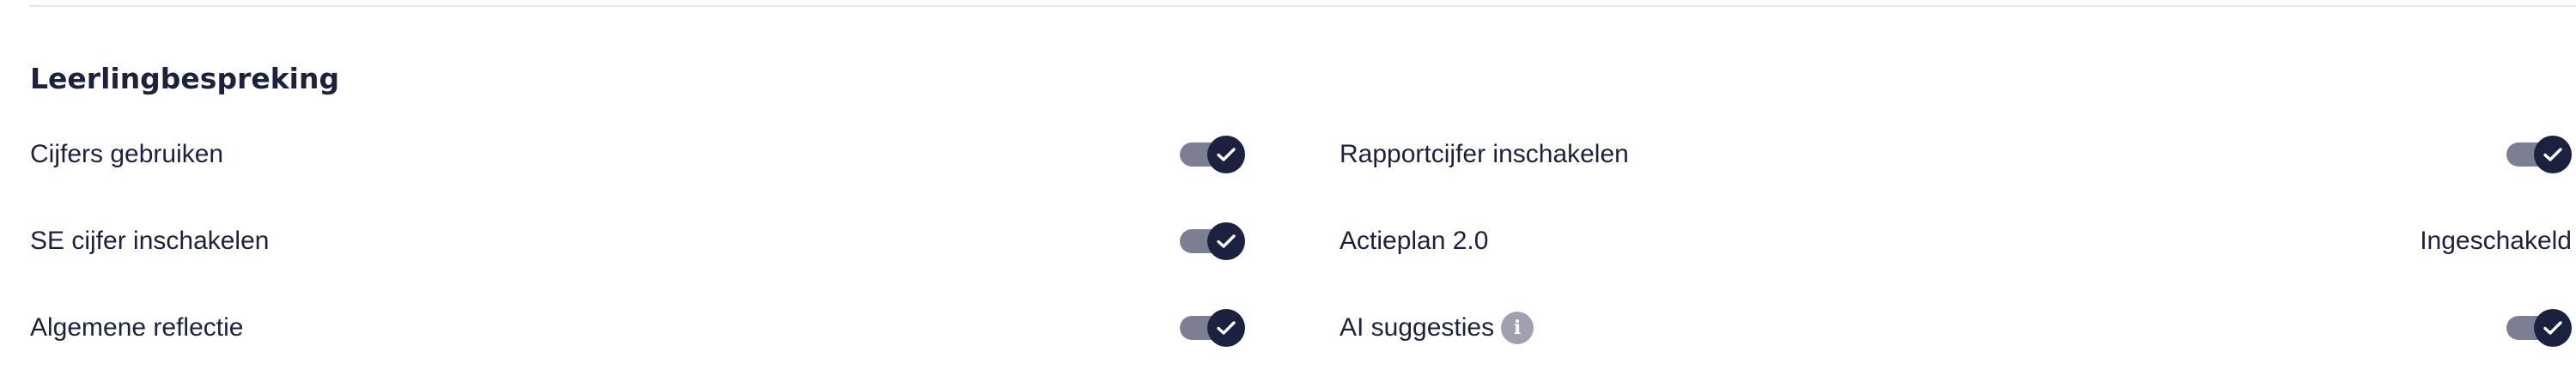  I want to click on cijfers-gebruiken-toggle, so click(1213, 155).